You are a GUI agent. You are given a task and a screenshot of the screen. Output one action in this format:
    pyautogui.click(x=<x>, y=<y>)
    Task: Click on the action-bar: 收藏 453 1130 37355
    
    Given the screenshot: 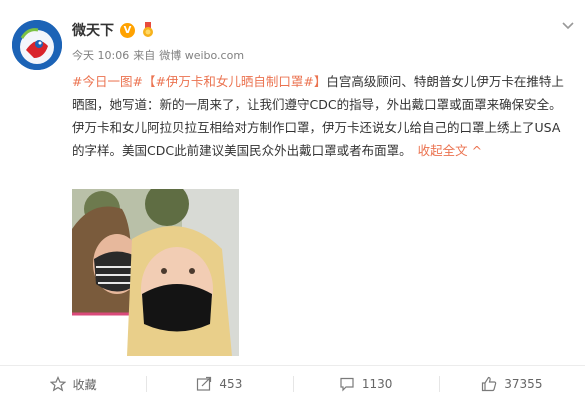 What is the action you would take?
    pyautogui.click(x=292, y=384)
    